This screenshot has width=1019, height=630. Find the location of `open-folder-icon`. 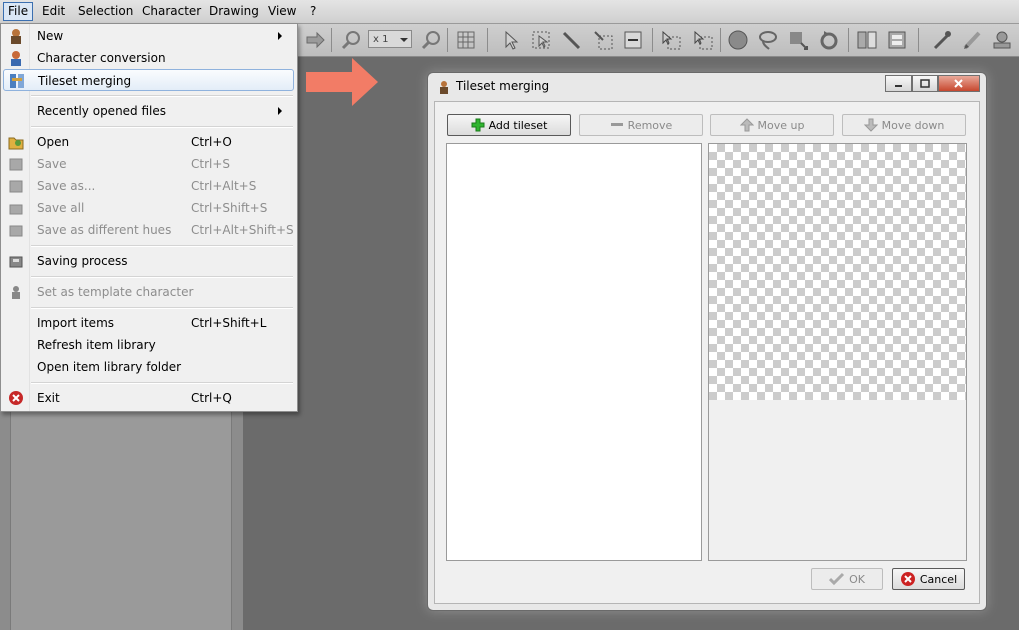

open-folder-icon is located at coordinates (16, 142).